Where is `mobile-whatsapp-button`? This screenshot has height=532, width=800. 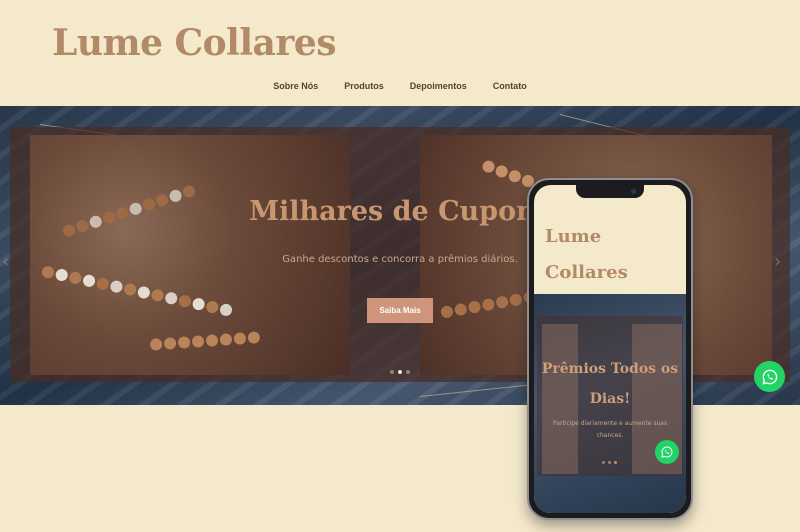
mobile-whatsapp-button is located at coordinates (667, 452).